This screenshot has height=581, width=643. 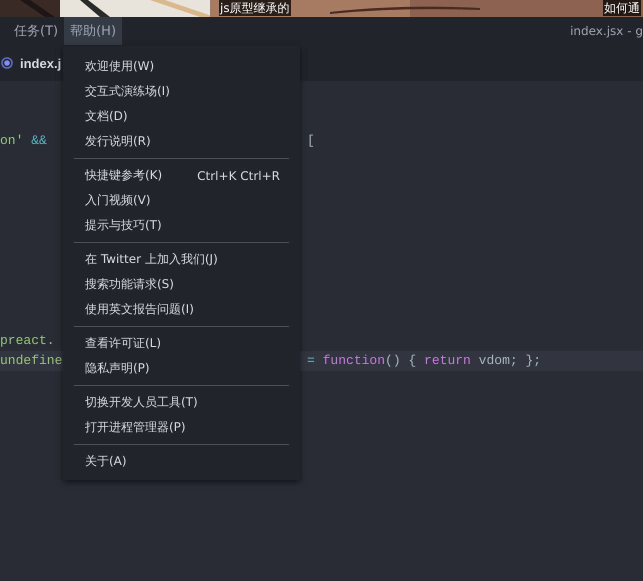 I want to click on menu-item: 隐私声明(P), so click(x=181, y=368).